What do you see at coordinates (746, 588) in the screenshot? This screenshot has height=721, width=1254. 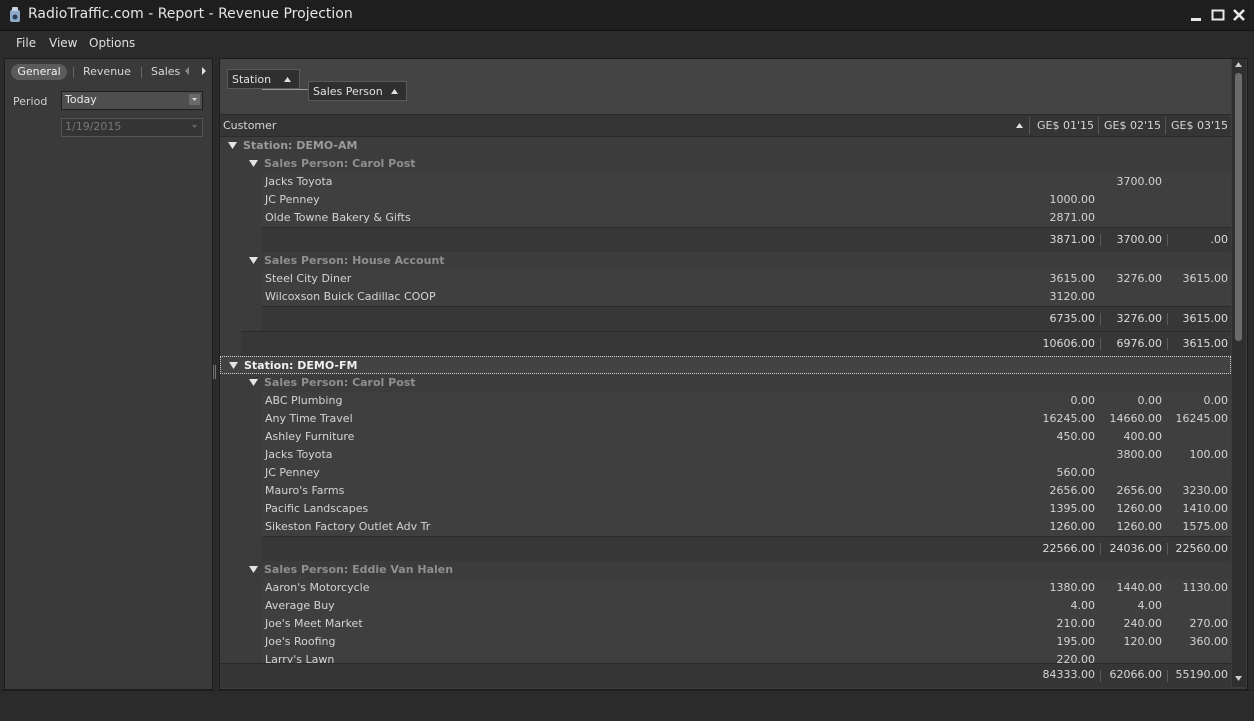 I see `table-row: Aaron's Motorcycle 1380.00 1440.00 1130.00` at bounding box center [746, 588].